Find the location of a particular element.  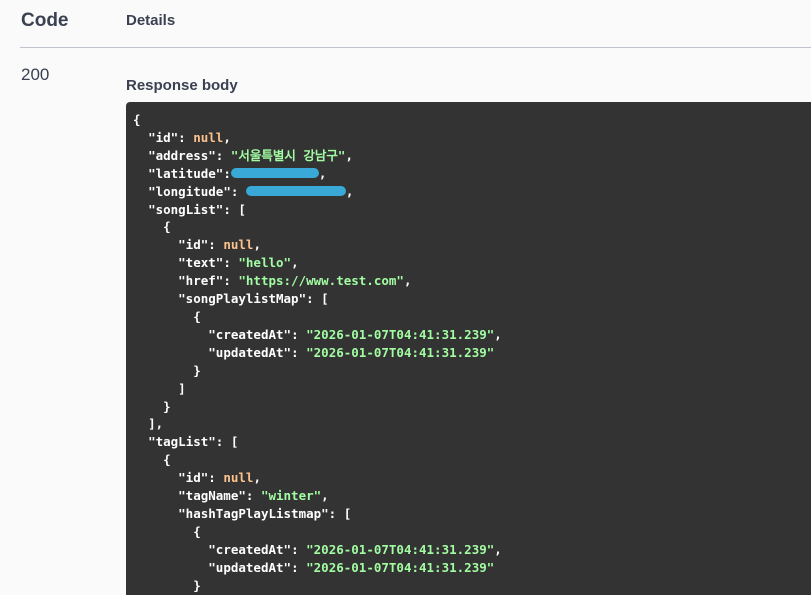

column-header-details: Details is located at coordinates (151, 20).